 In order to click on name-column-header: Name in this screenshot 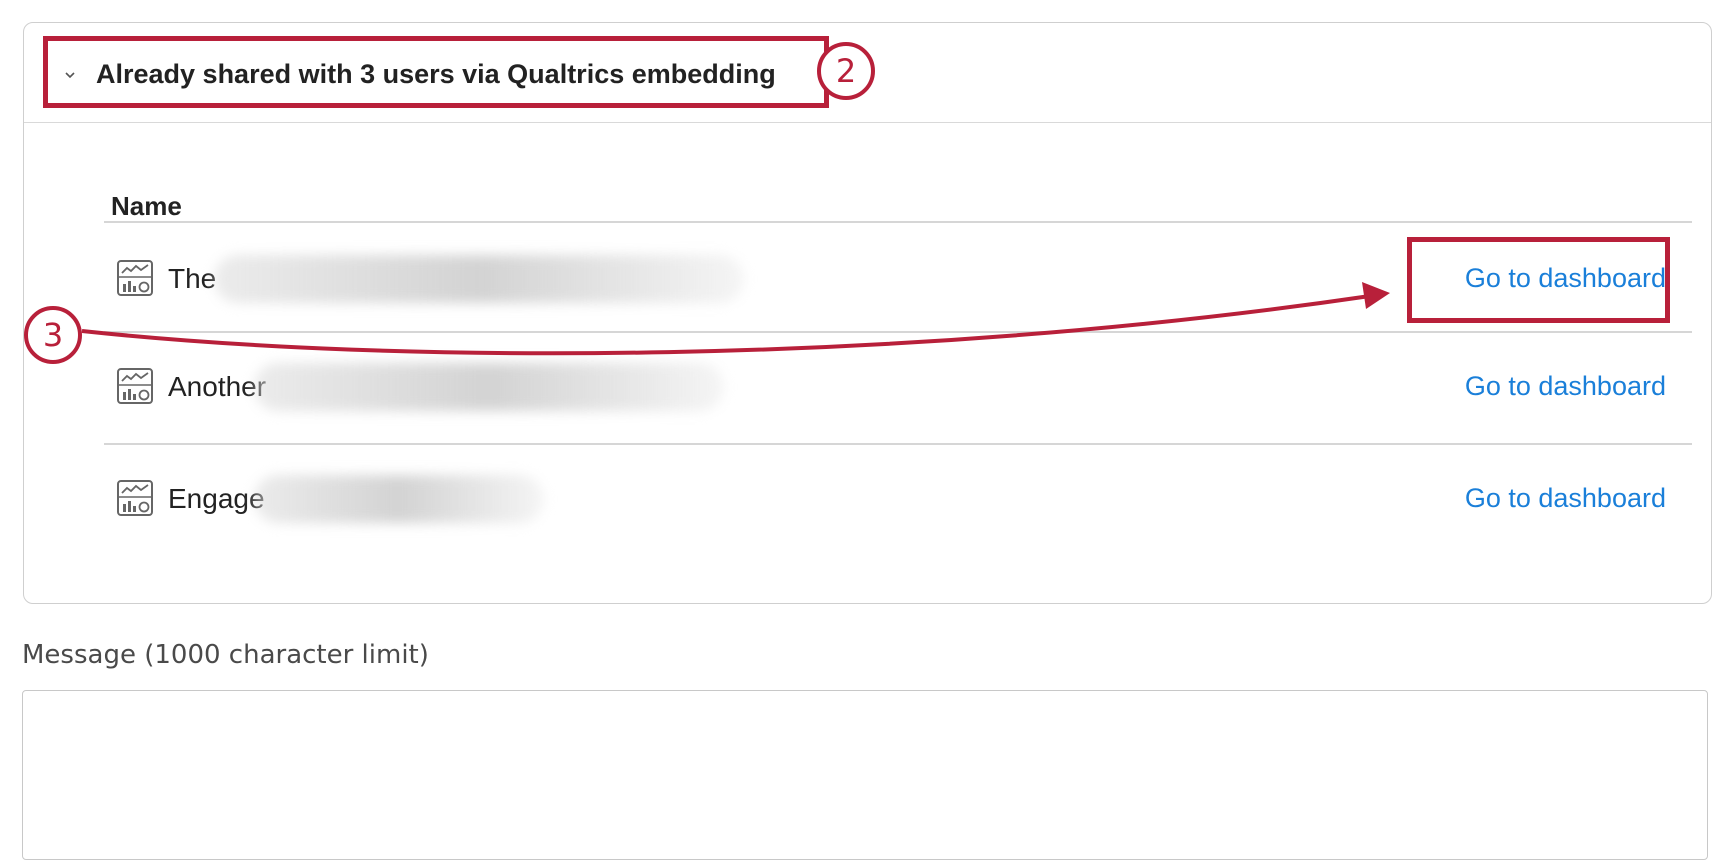, I will do `click(146, 206)`.